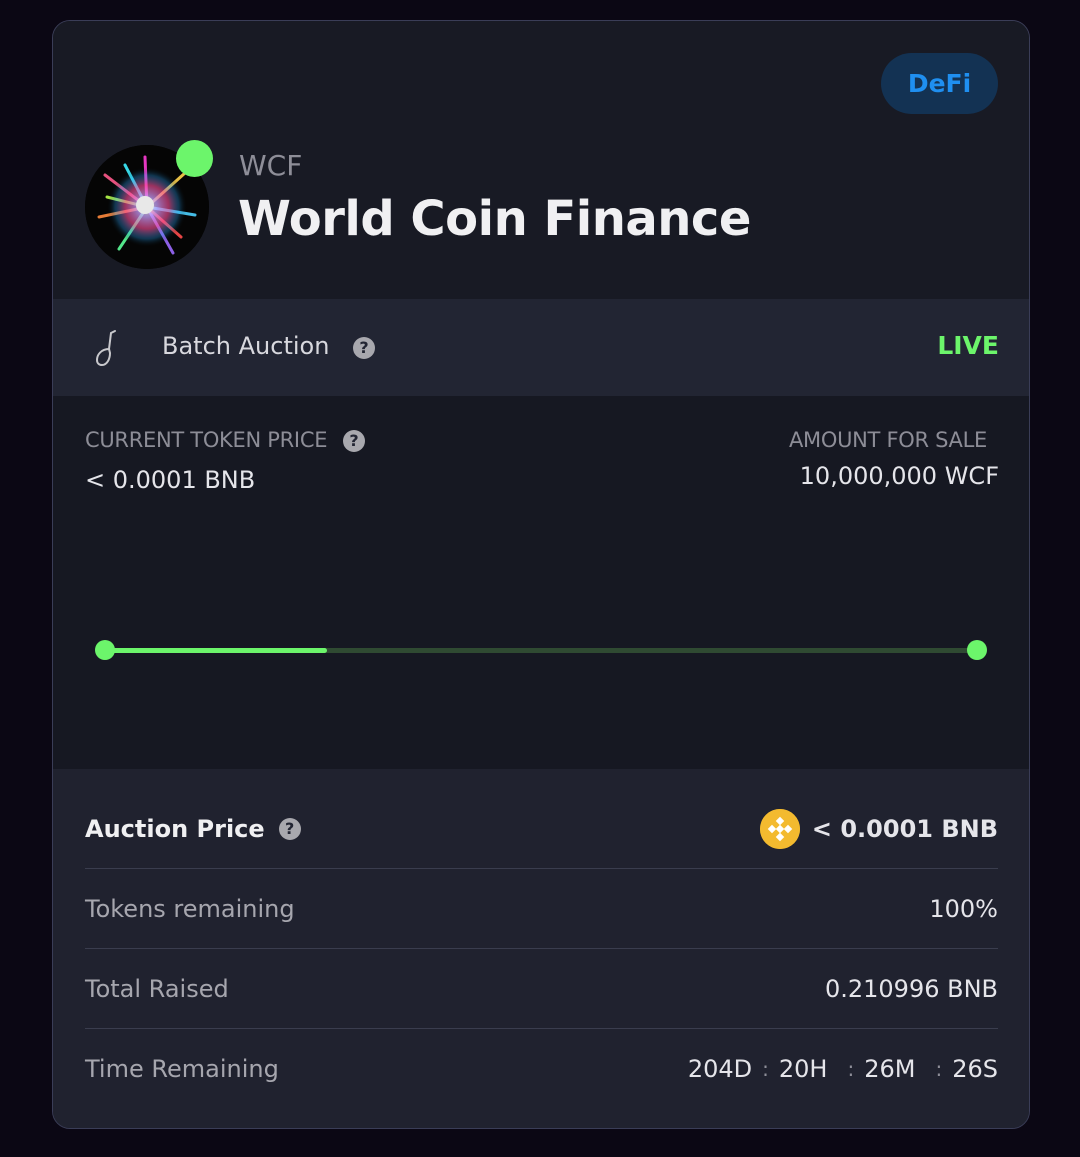 The height and width of the screenshot is (1157, 1080). What do you see at coordinates (105, 650) in the screenshot?
I see `progress-start-marker` at bounding box center [105, 650].